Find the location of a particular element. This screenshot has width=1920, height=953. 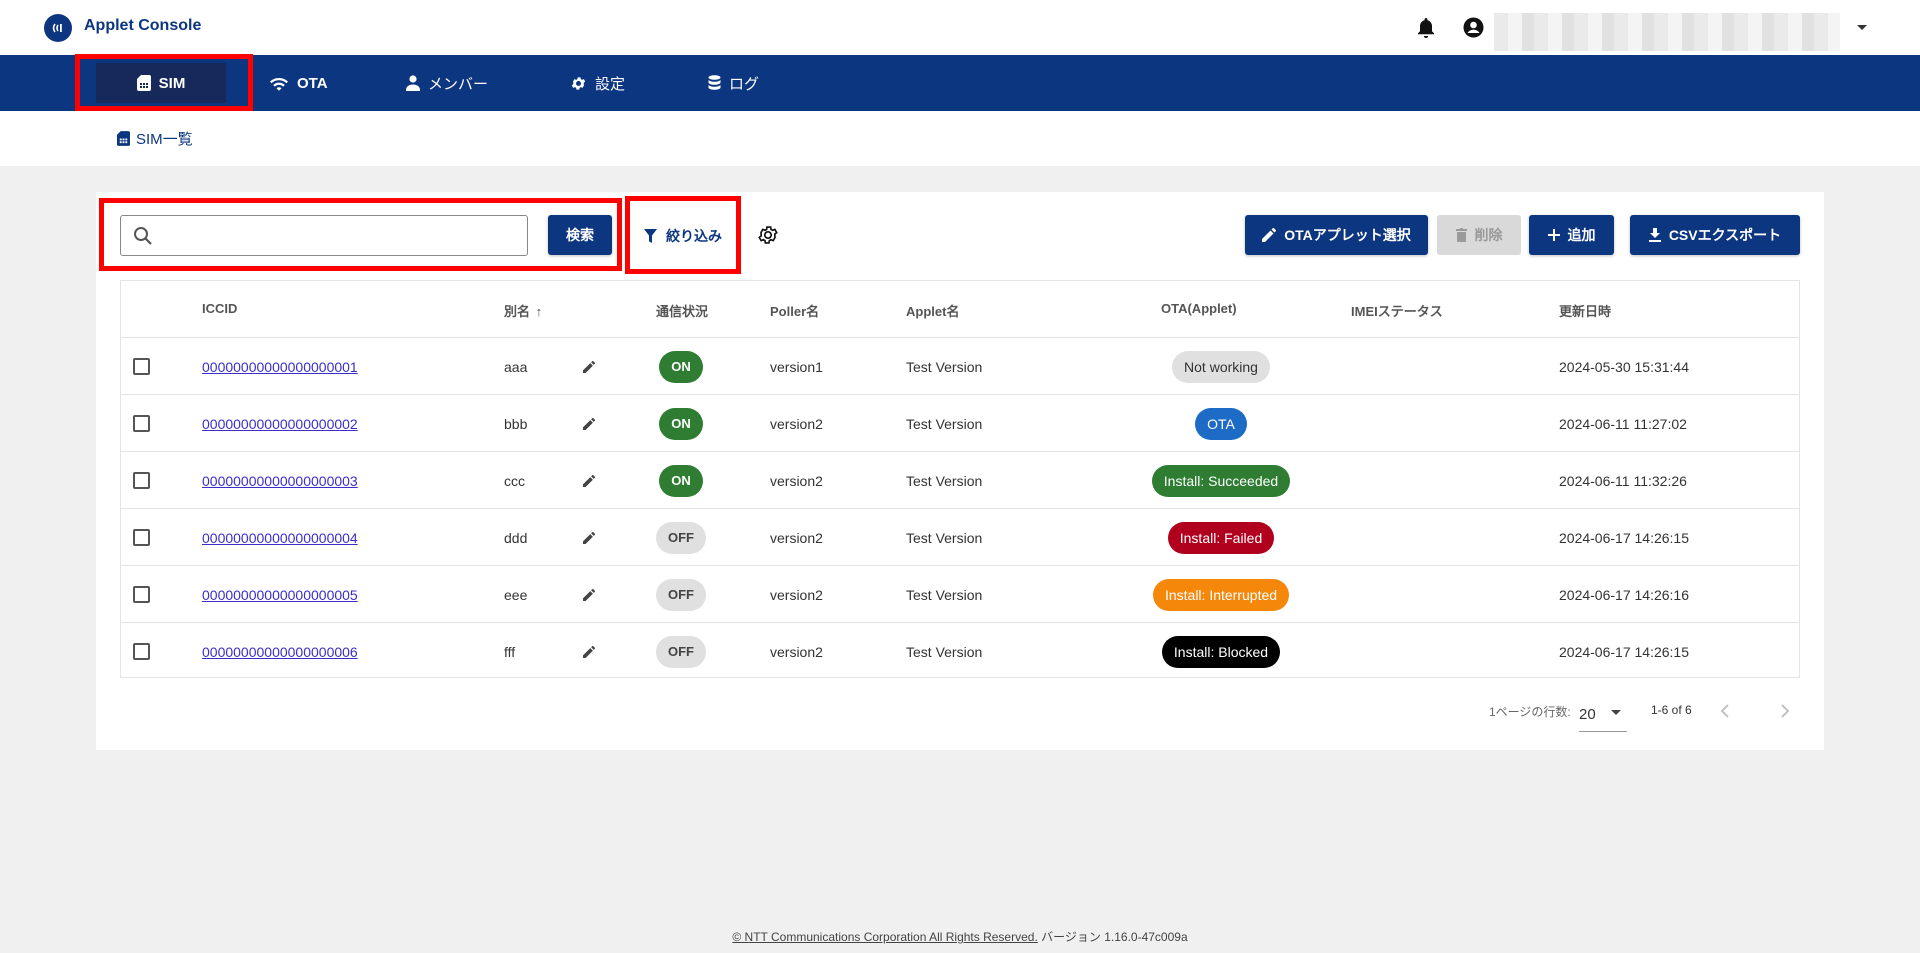

breadcrumb-bar: SIM一覧 is located at coordinates (960, 138).